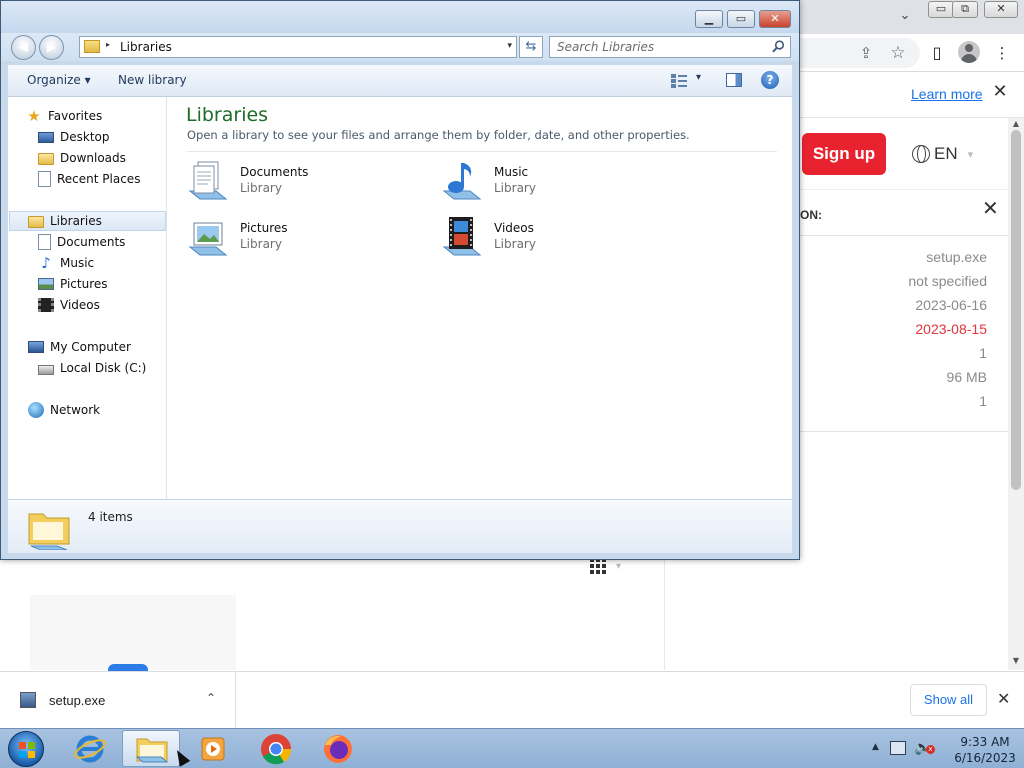 This screenshot has height=768, width=1024. What do you see at coordinates (1002, 53) in the screenshot?
I see `browser-menu-icon: ⋮` at bounding box center [1002, 53].